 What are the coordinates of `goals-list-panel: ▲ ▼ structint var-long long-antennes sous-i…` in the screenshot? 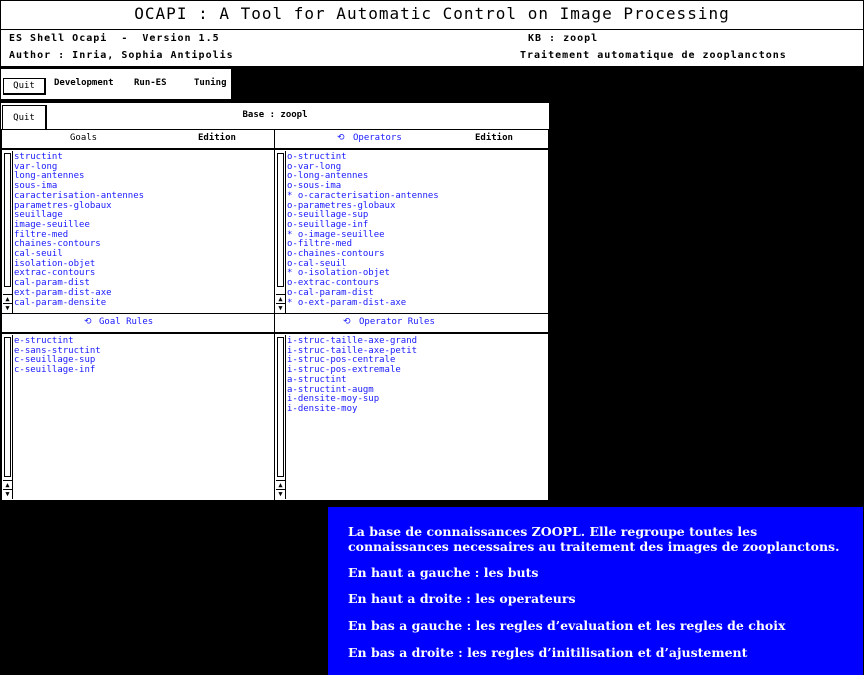 It's located at (138, 232).